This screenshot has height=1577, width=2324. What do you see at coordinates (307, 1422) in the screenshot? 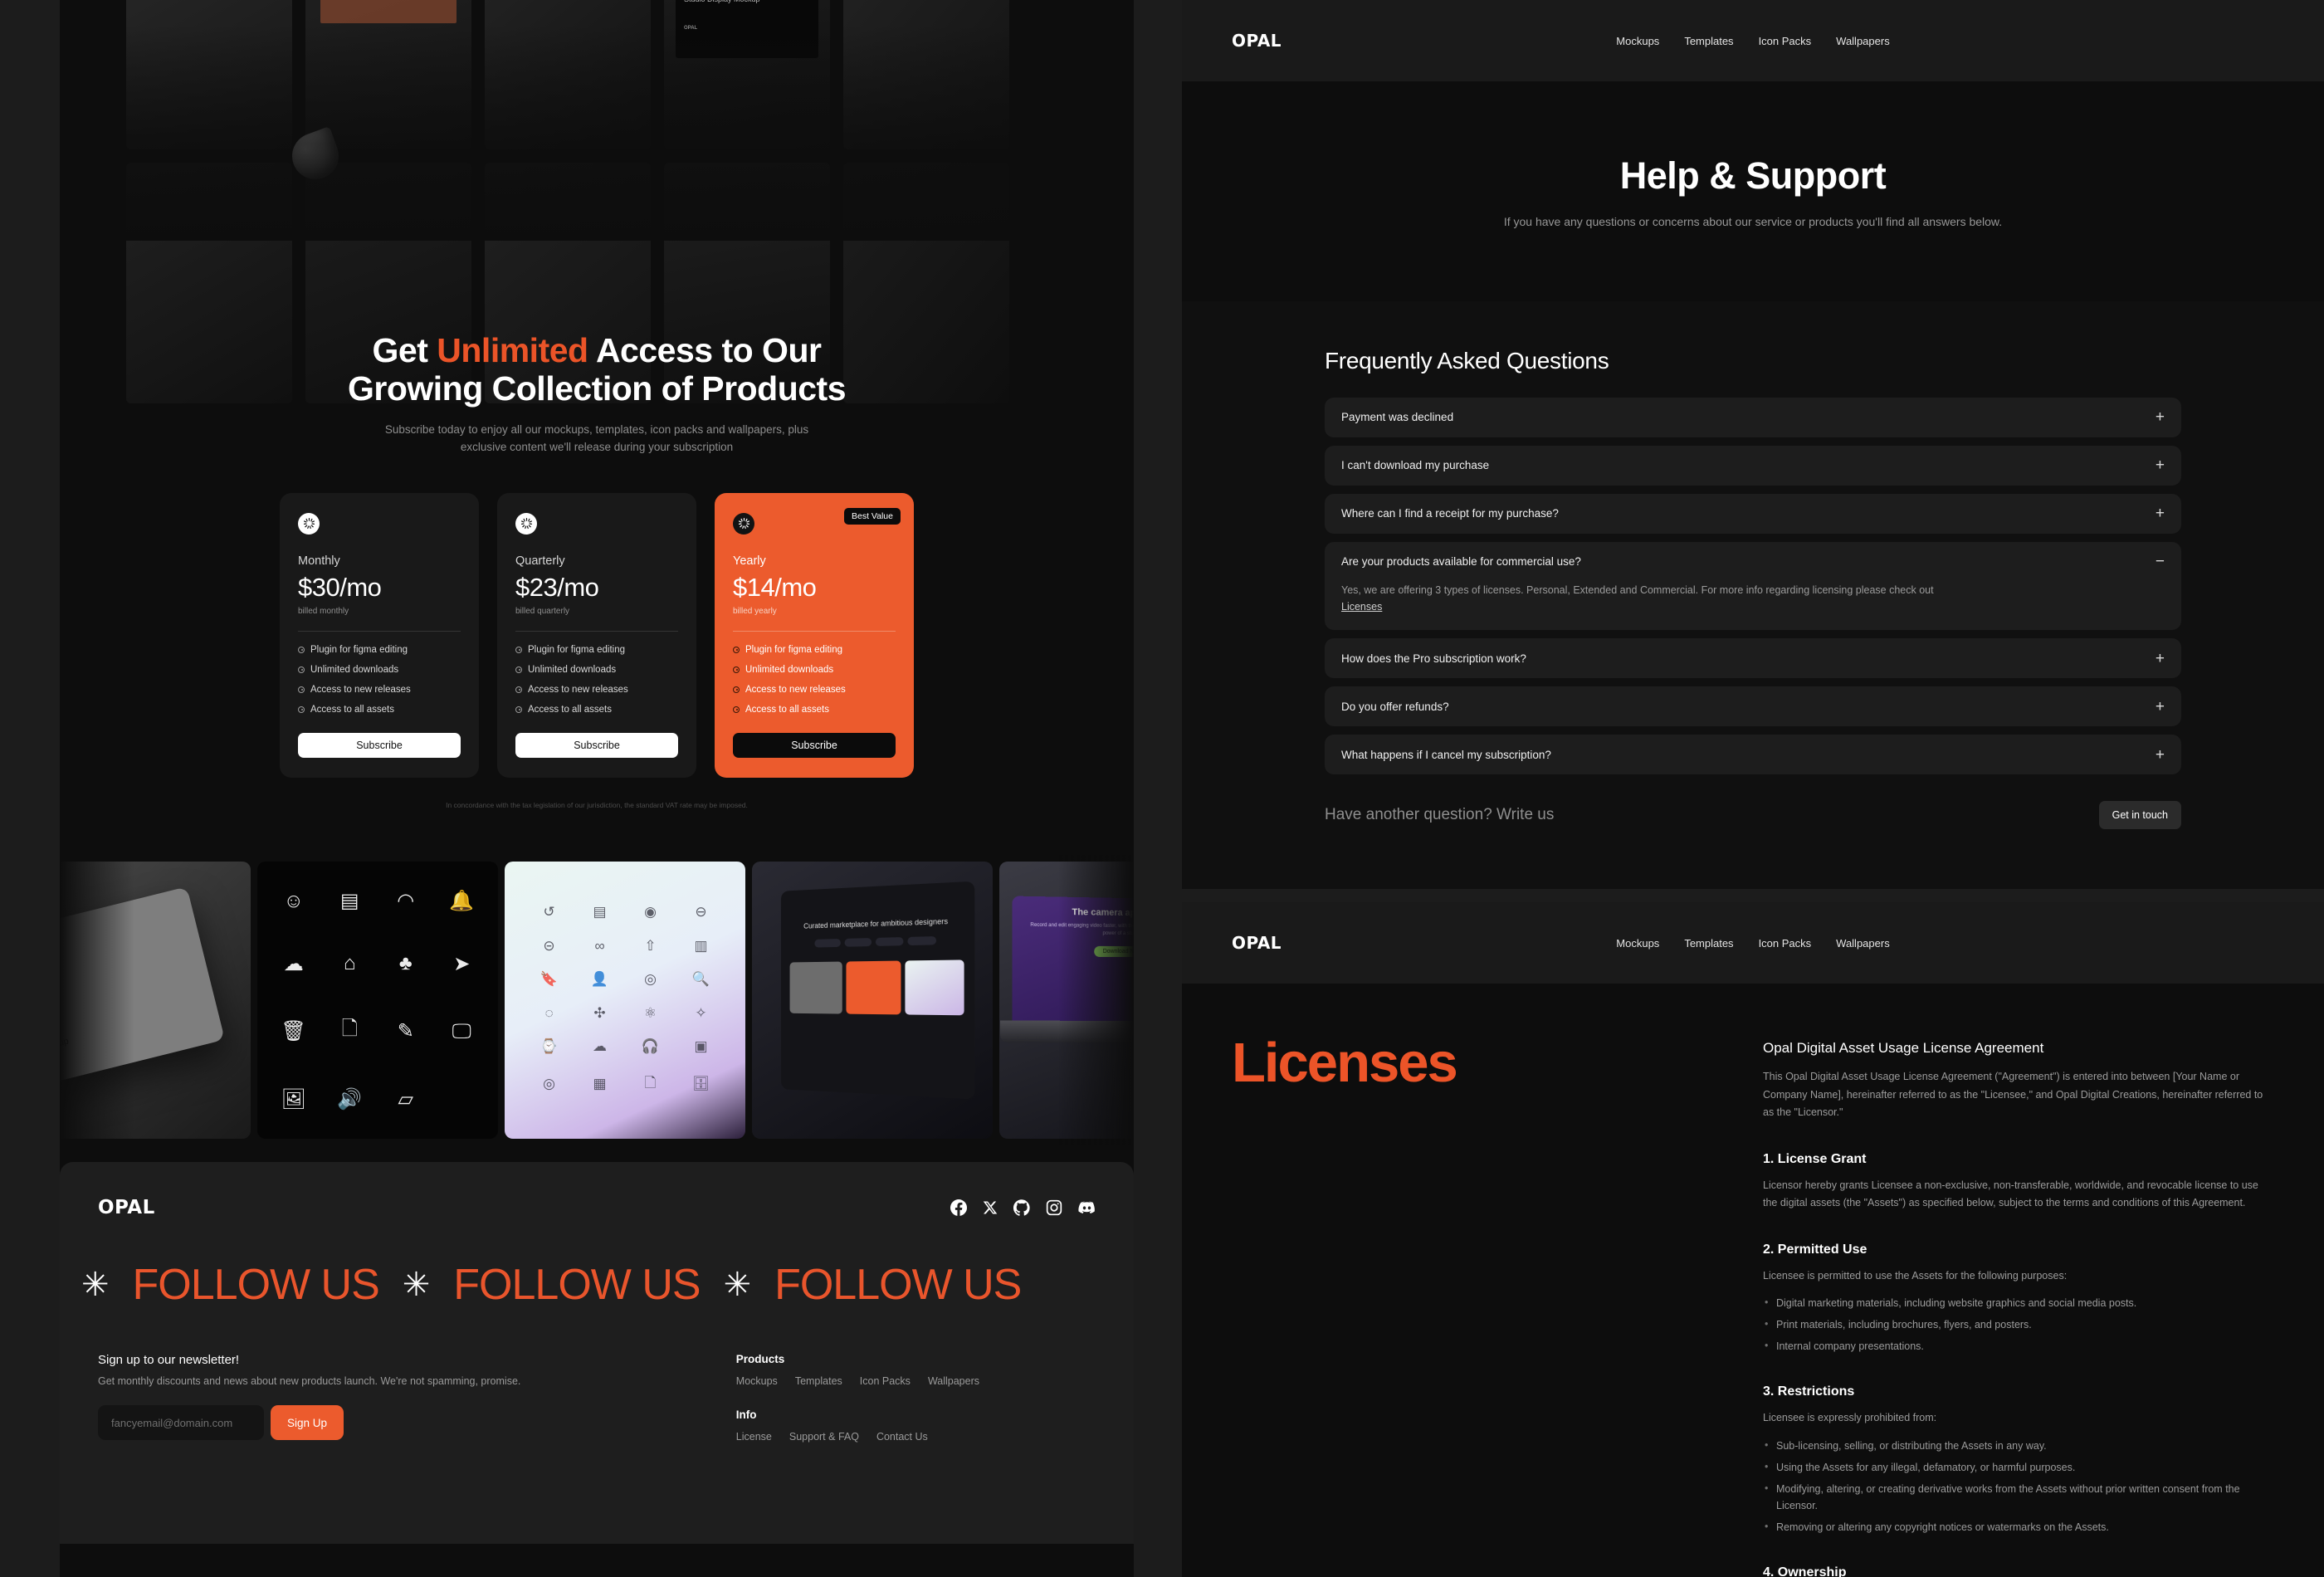
I see `newsletter-signup-button: Sign Up` at bounding box center [307, 1422].